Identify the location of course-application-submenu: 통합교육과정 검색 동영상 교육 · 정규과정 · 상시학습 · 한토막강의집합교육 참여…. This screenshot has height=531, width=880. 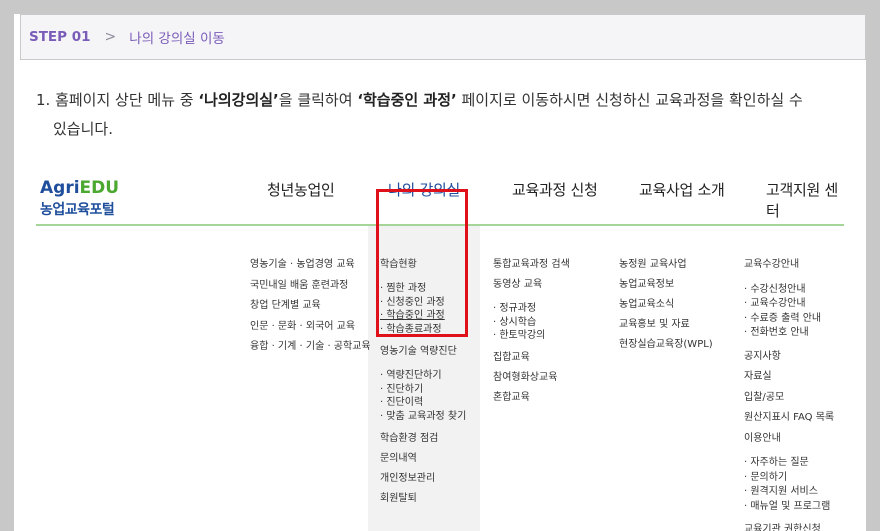
(531, 331).